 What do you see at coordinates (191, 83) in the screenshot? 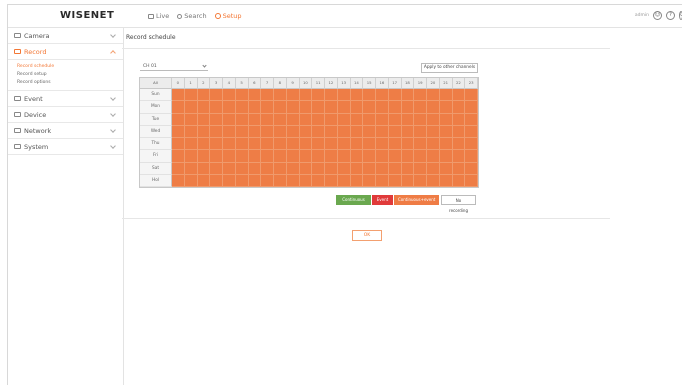
I see `hour-header: 1` at bounding box center [191, 83].